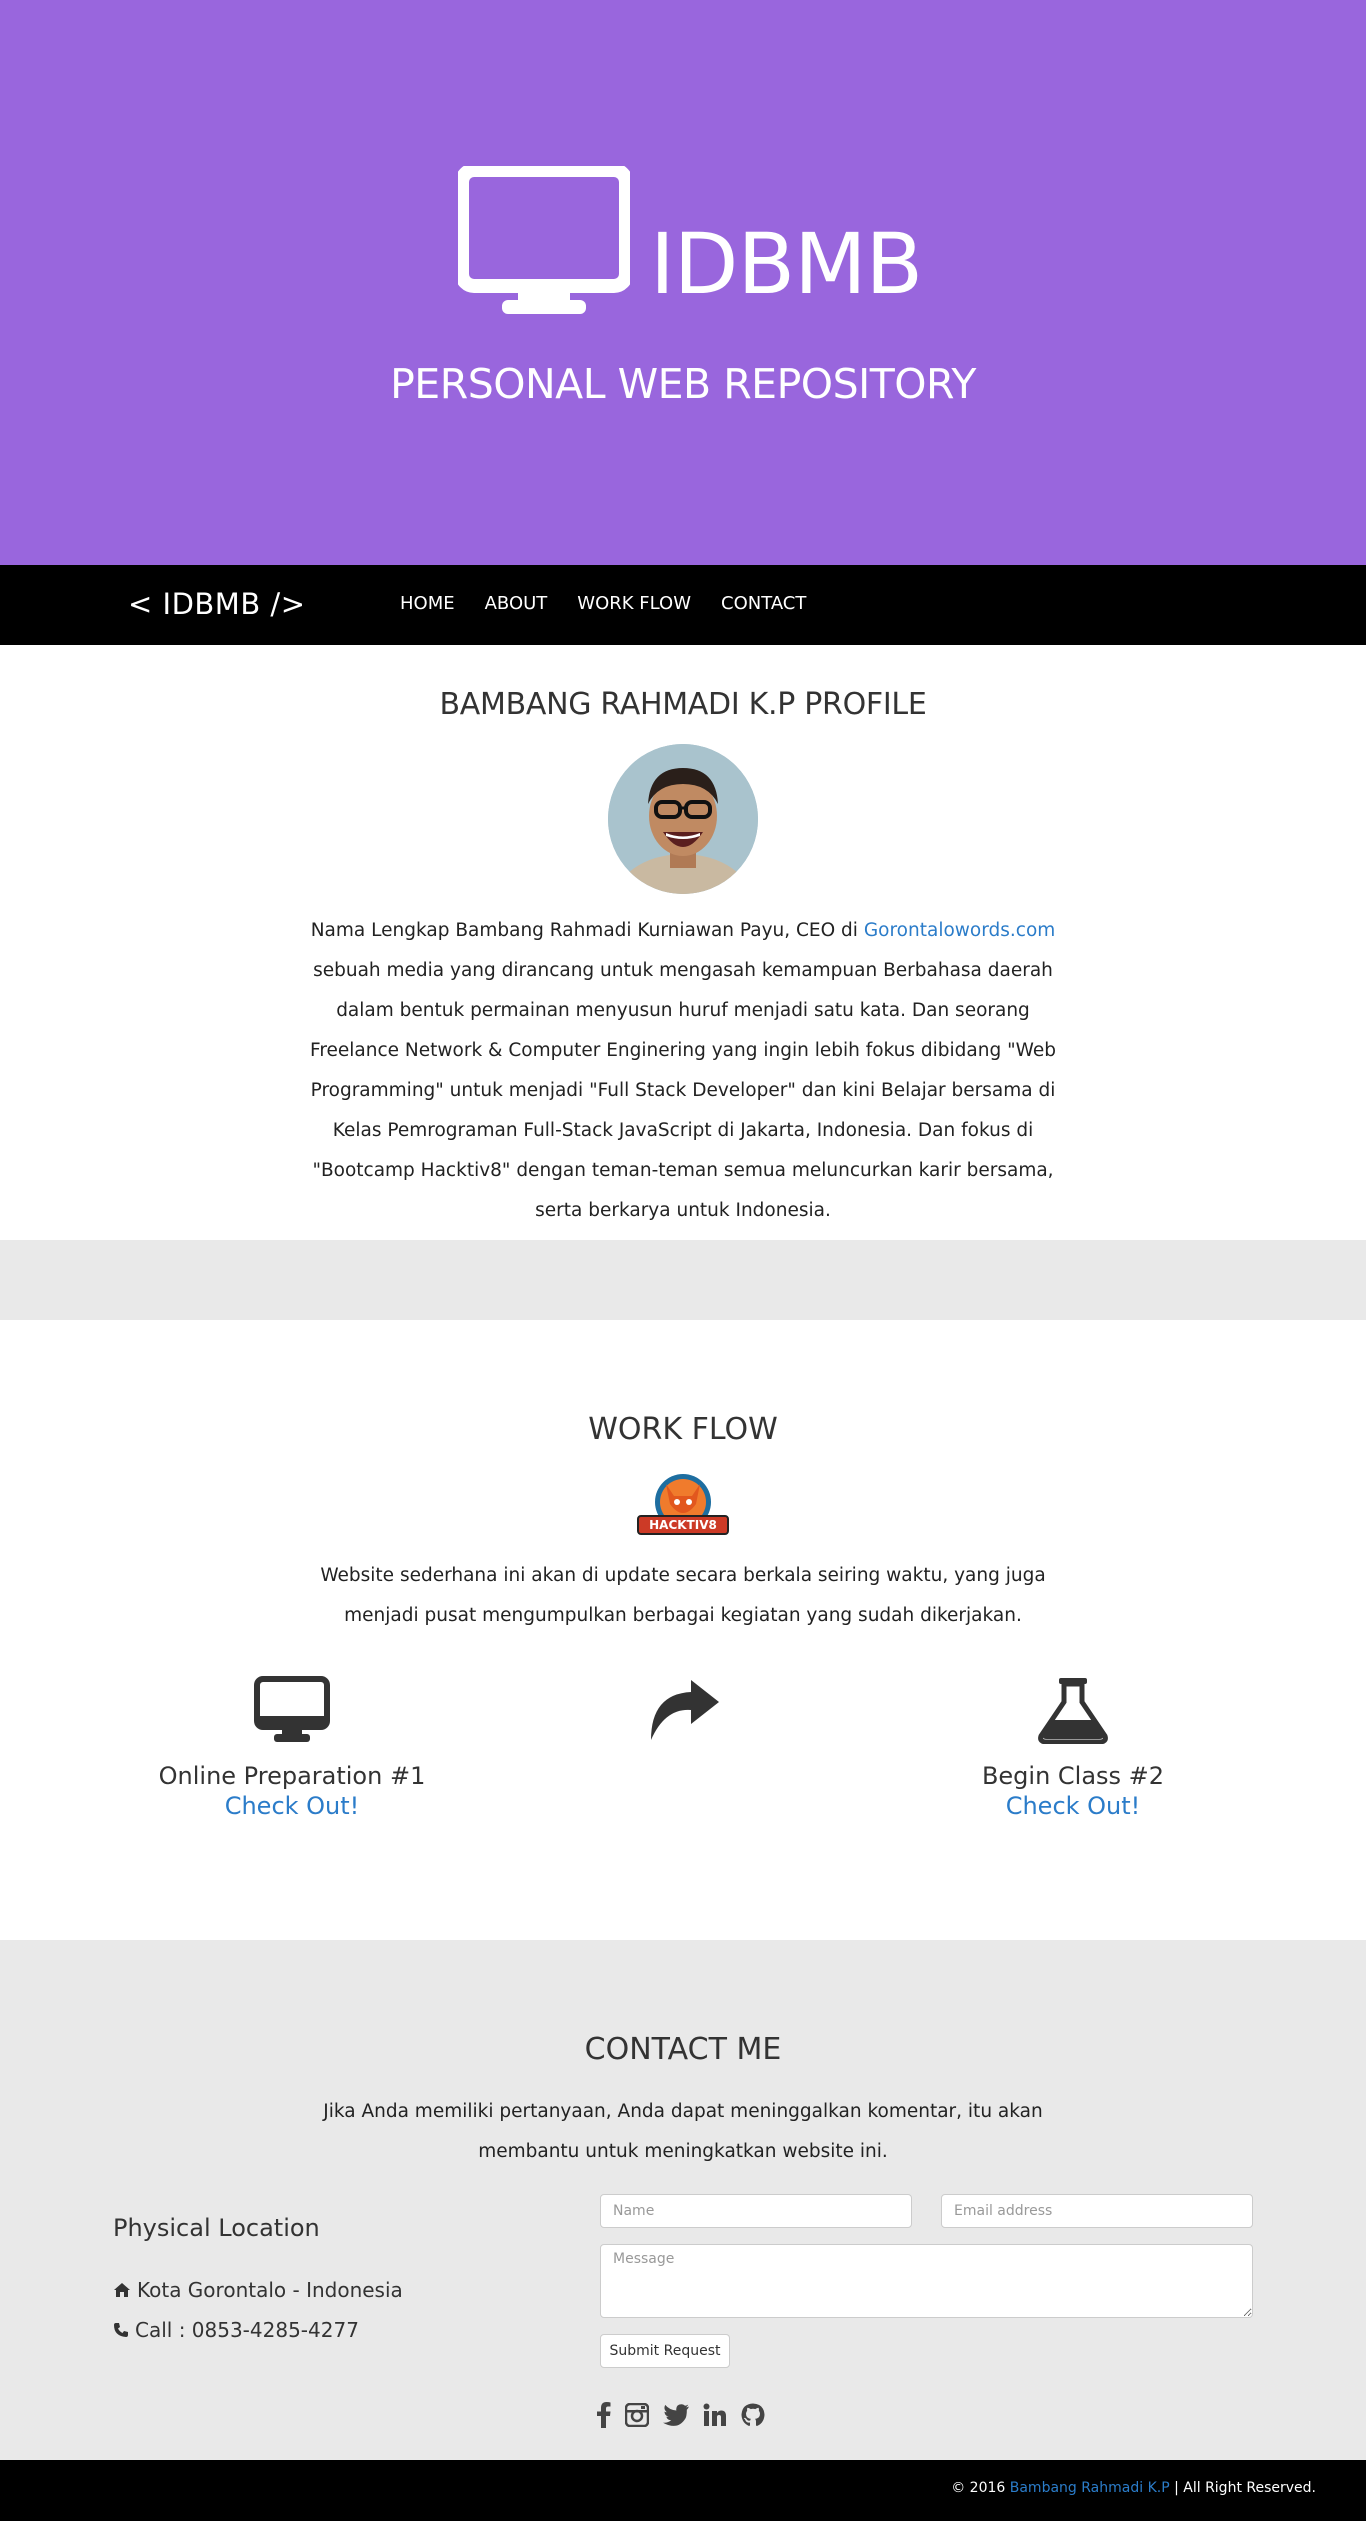  Describe the element at coordinates (247, 2330) in the screenshot. I see `phone-text: Call : 0853-4285-4277` at that location.